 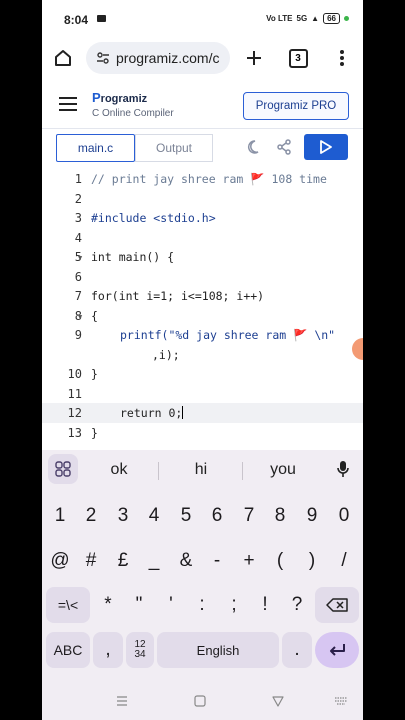 I want to click on hamburger-menu-button, so click(x=68, y=104).